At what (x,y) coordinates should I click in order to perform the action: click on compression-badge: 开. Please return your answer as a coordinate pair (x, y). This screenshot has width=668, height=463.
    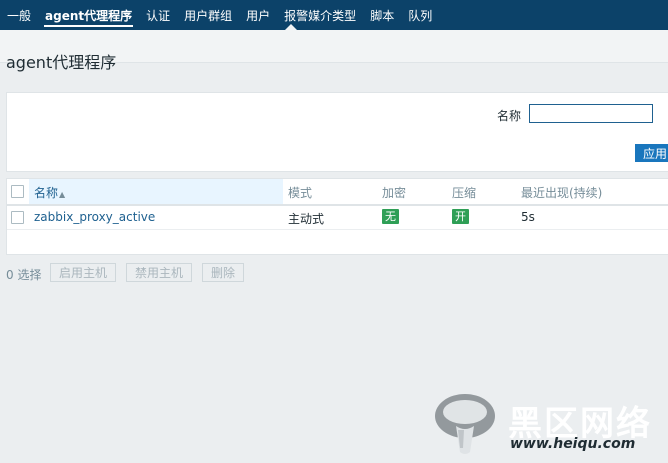
    Looking at the image, I should click on (460, 216).